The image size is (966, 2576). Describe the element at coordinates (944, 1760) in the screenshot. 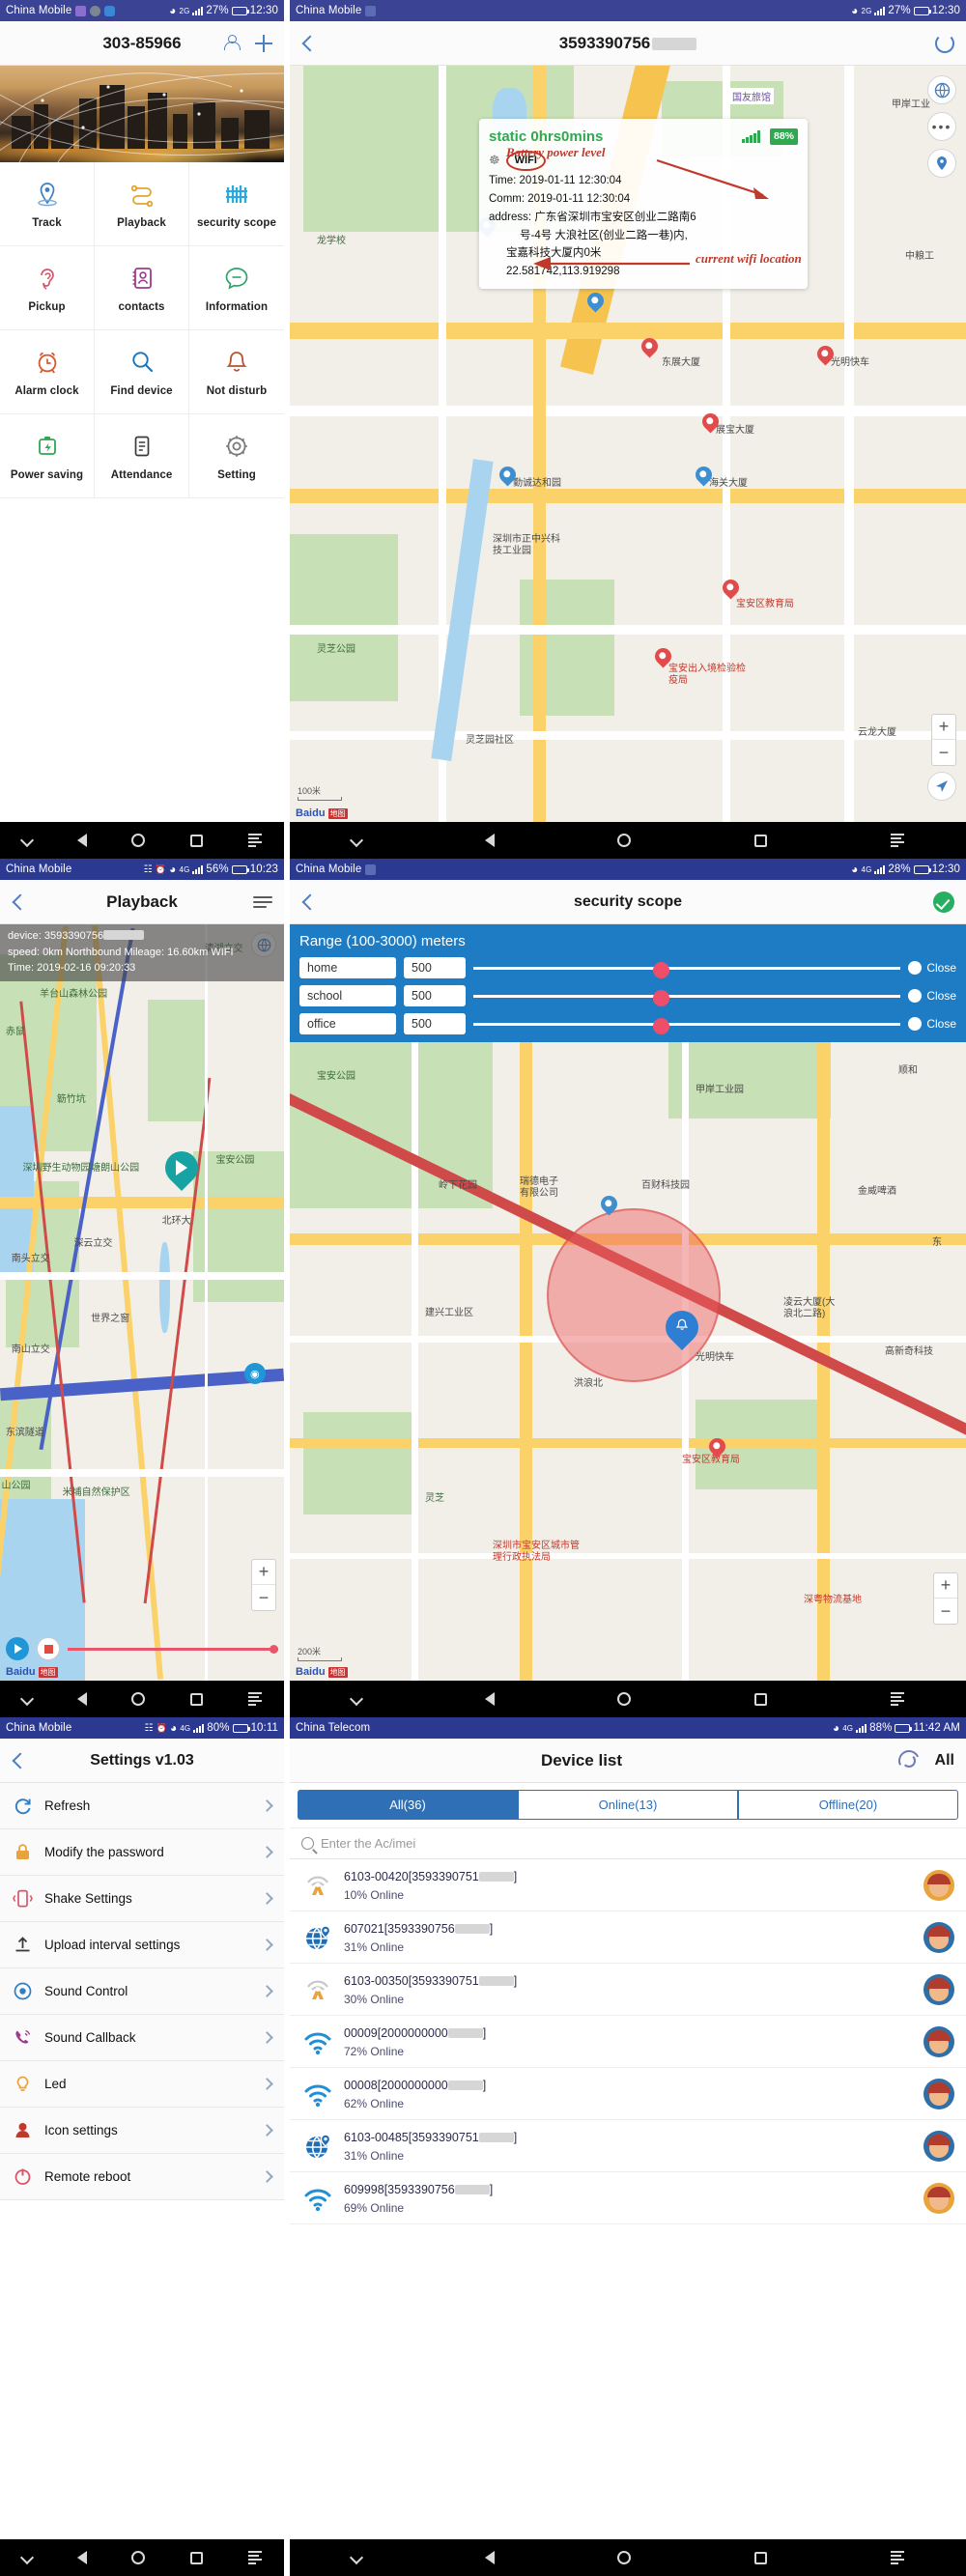

I see `filter-all-label: All` at that location.